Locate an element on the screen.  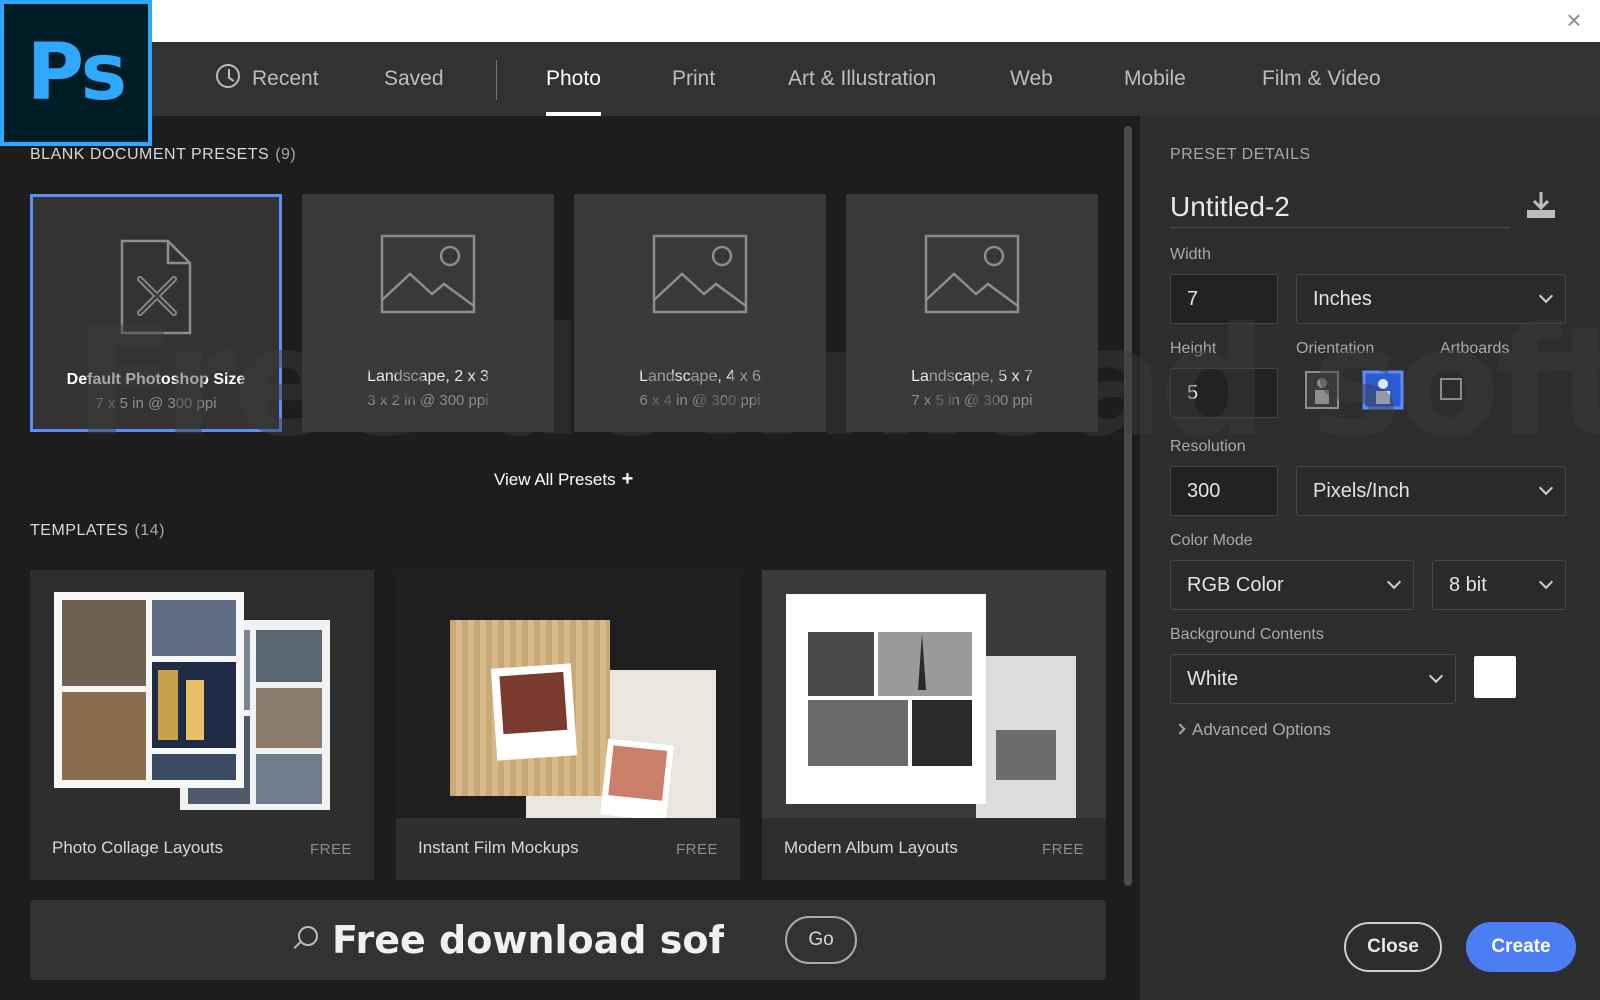
tab-web: Web is located at coordinates (1031, 79).